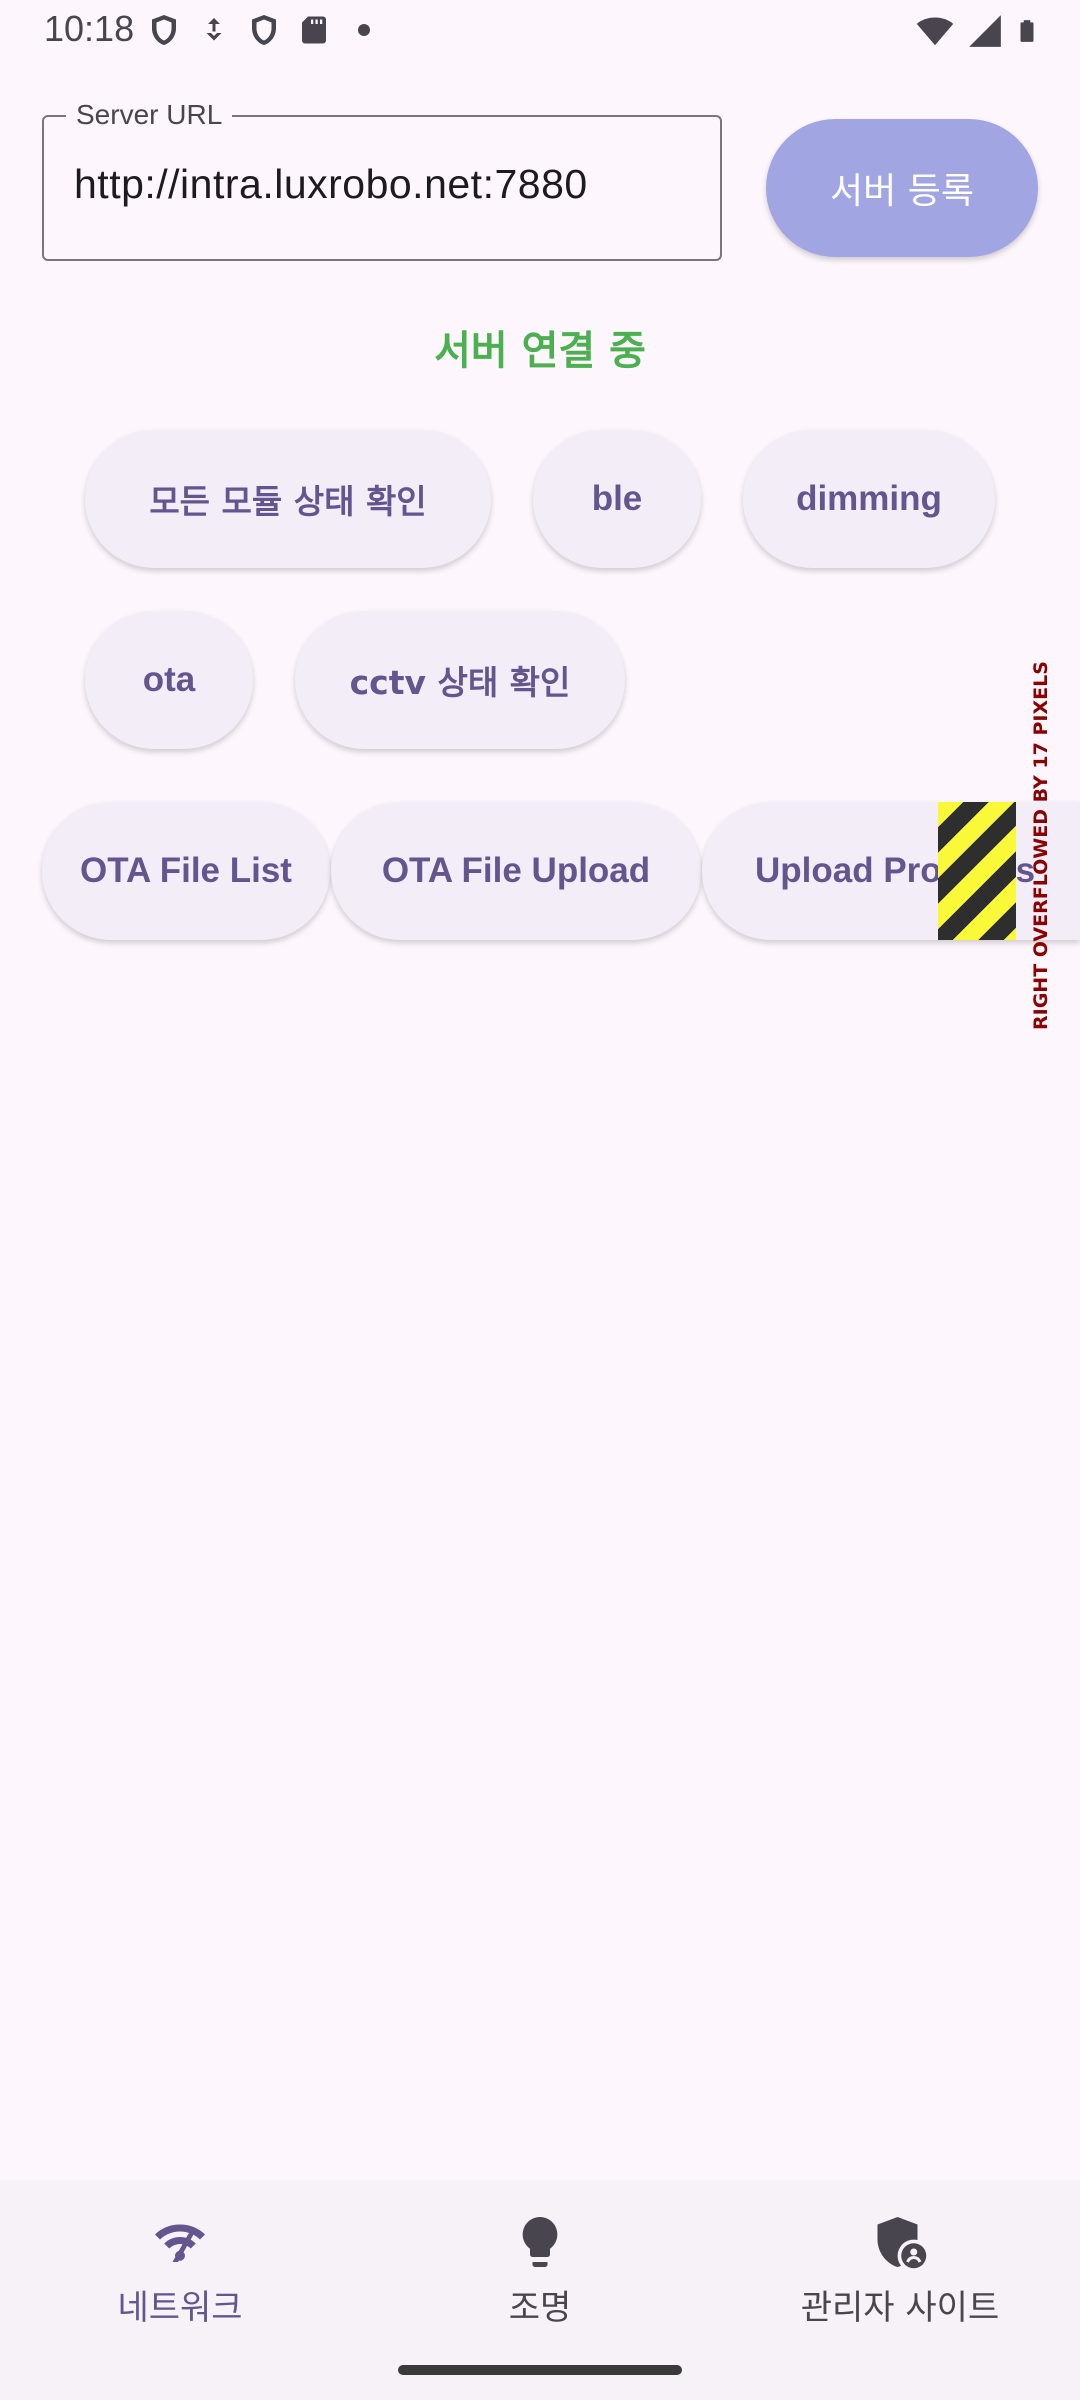 This screenshot has height=2400, width=1080. What do you see at coordinates (186, 871) in the screenshot?
I see `ota-file-list-button: OTA File List` at bounding box center [186, 871].